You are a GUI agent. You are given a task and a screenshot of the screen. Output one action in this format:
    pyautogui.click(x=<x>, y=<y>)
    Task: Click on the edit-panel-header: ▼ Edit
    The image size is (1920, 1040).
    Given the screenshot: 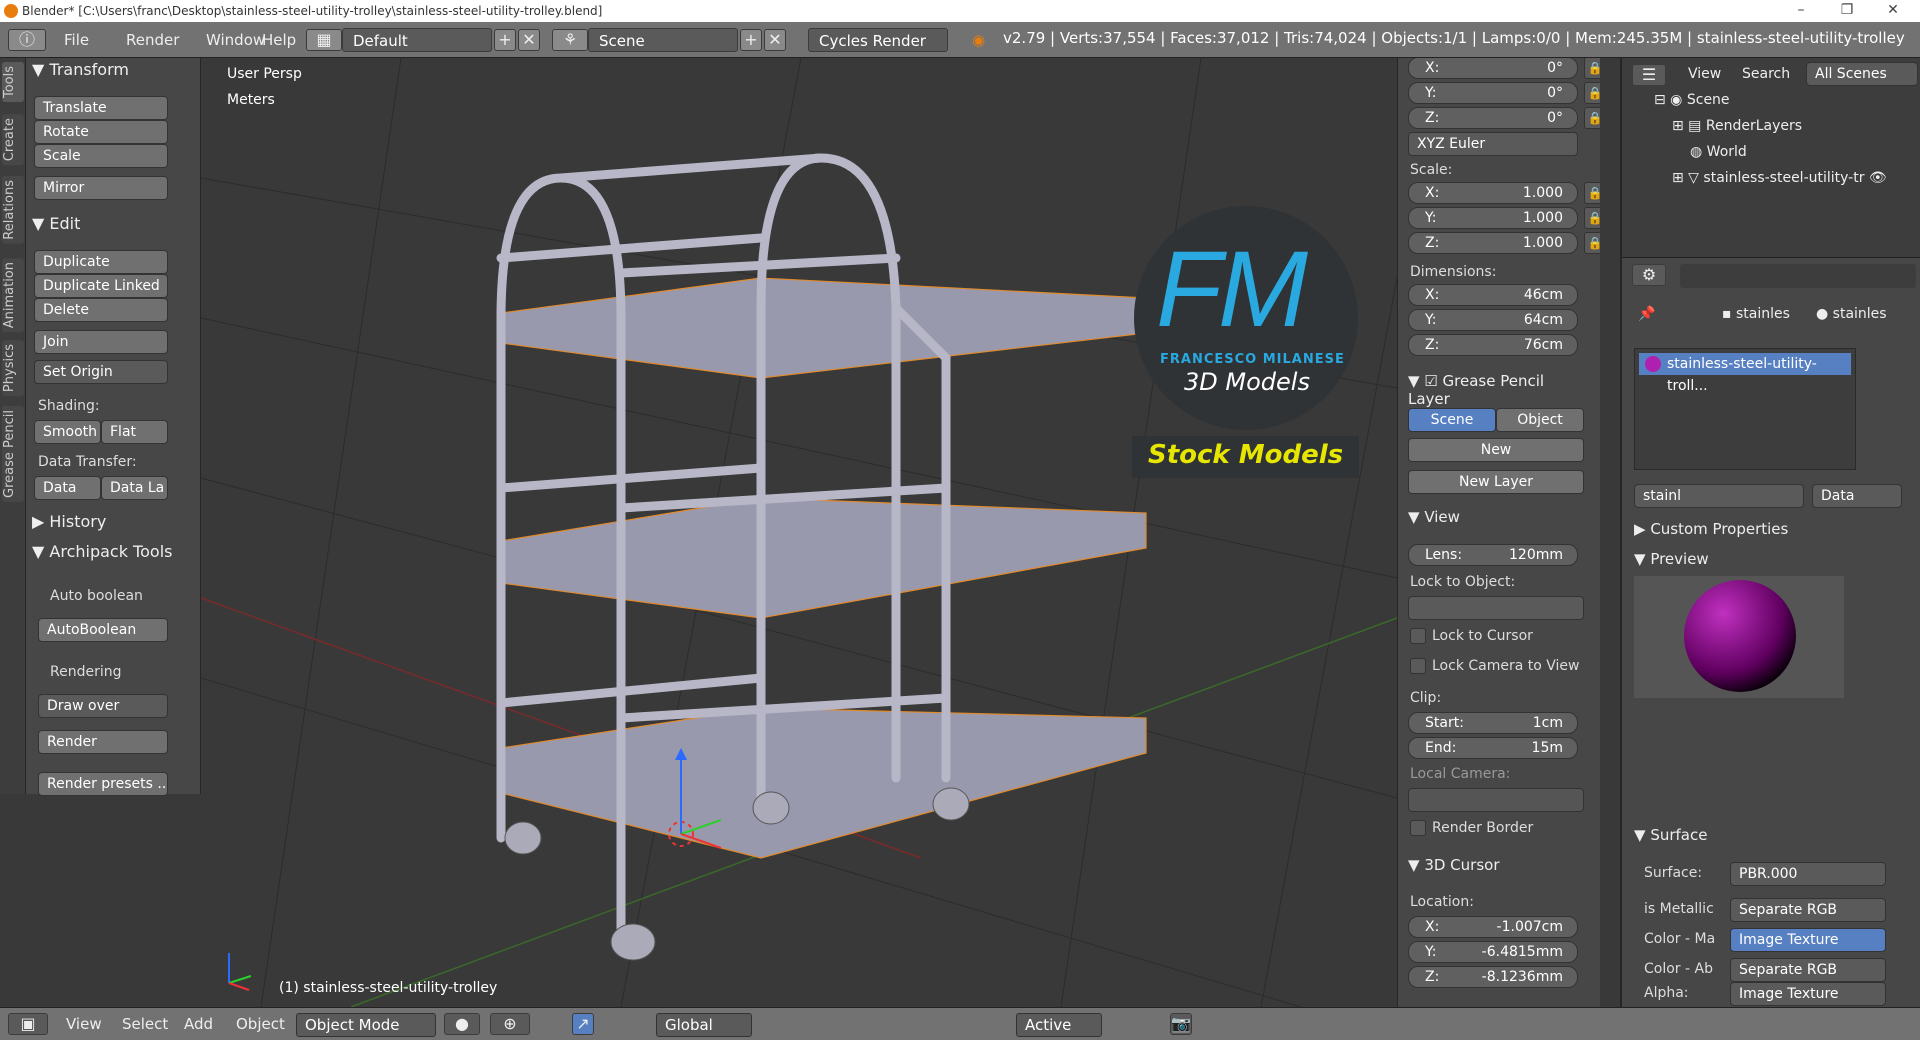 What is the action you would take?
    pyautogui.click(x=112, y=223)
    